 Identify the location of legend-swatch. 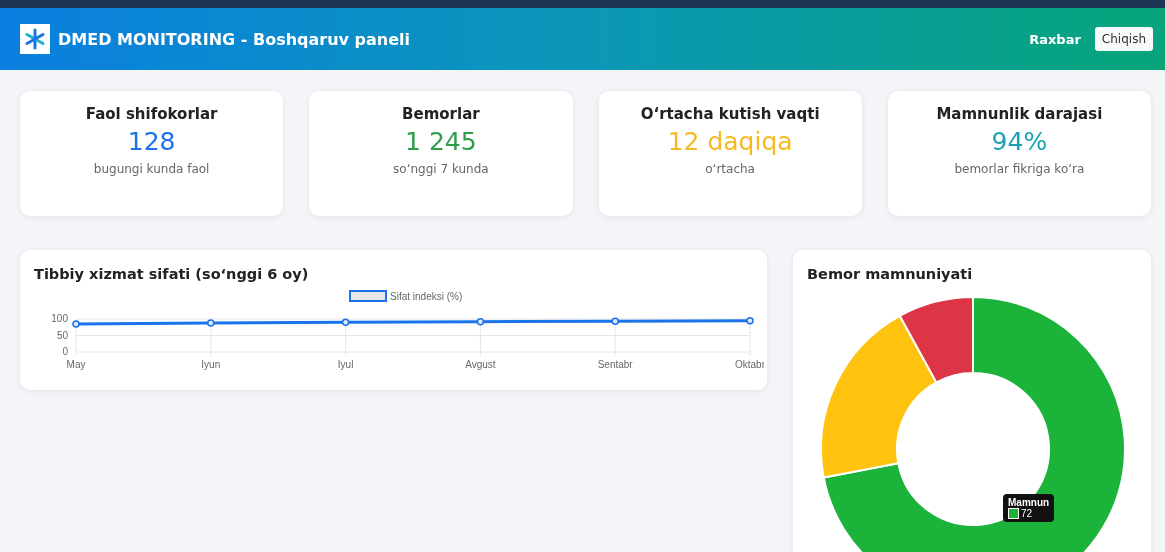
(368, 296).